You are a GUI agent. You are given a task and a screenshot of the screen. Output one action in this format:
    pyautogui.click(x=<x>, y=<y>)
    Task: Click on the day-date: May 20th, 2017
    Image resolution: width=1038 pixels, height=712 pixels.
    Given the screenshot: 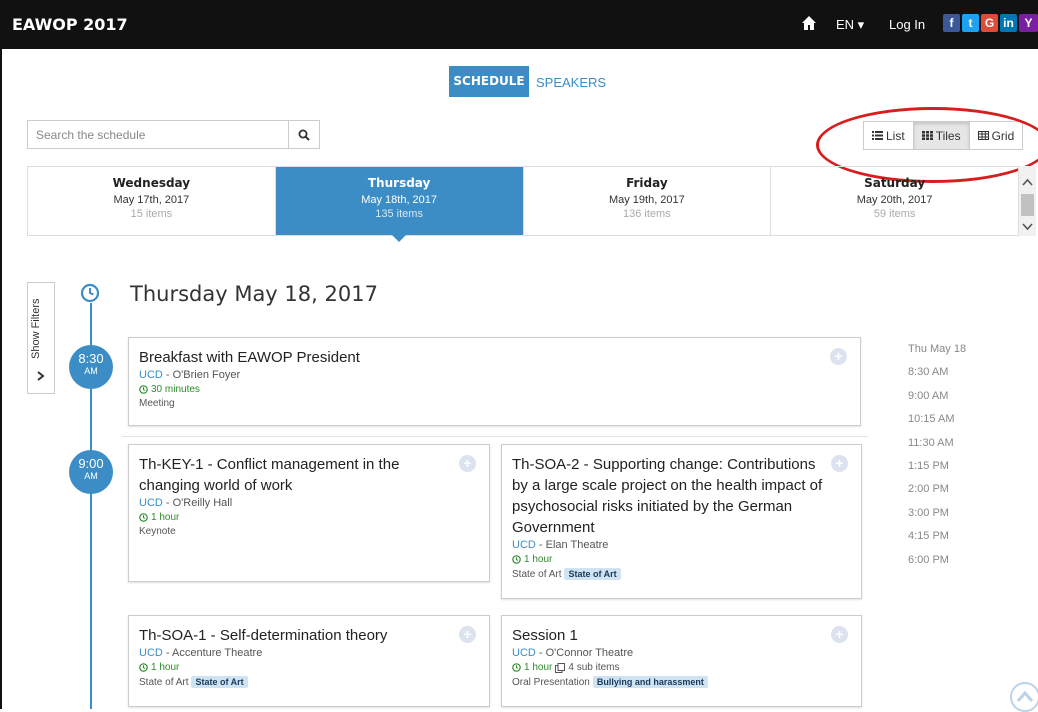 What is the action you would take?
    pyautogui.click(x=894, y=200)
    